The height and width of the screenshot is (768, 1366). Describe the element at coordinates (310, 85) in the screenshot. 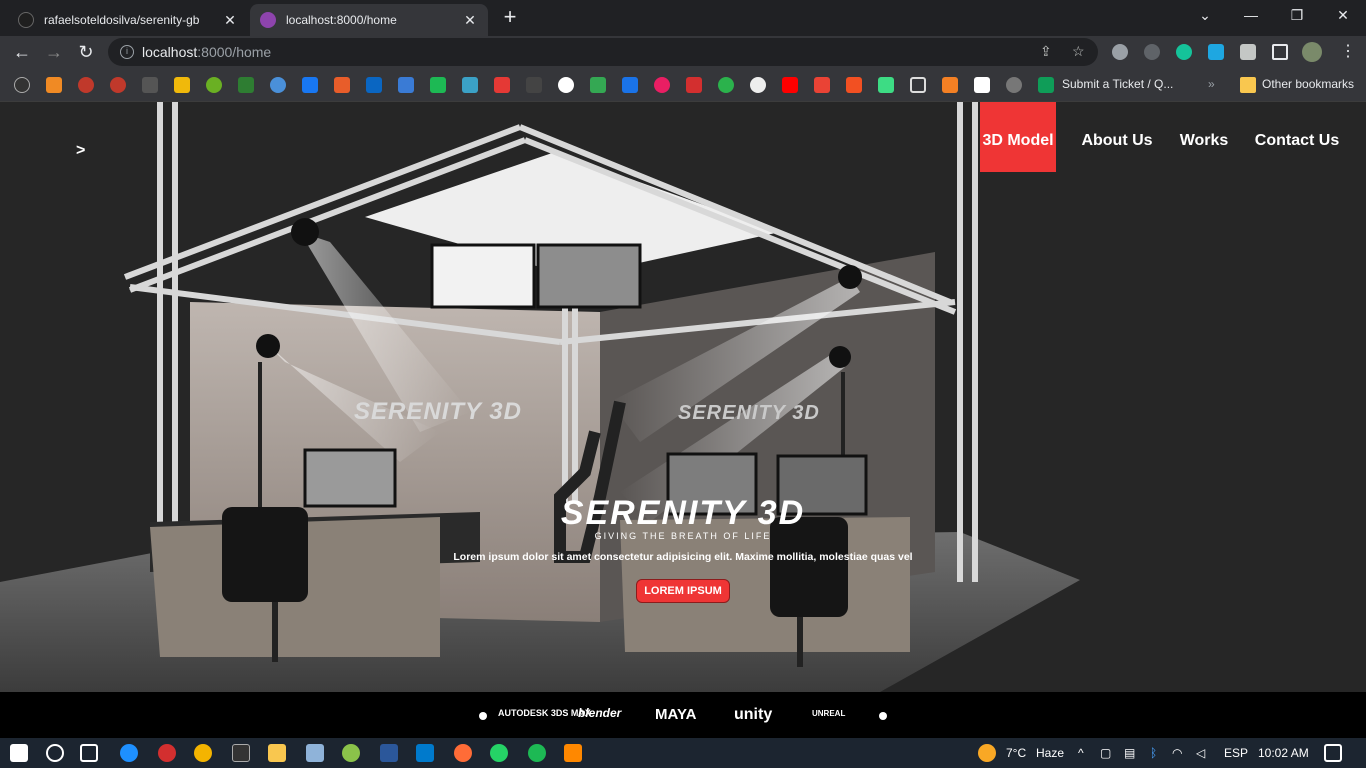

I see `facebook-icon` at that location.